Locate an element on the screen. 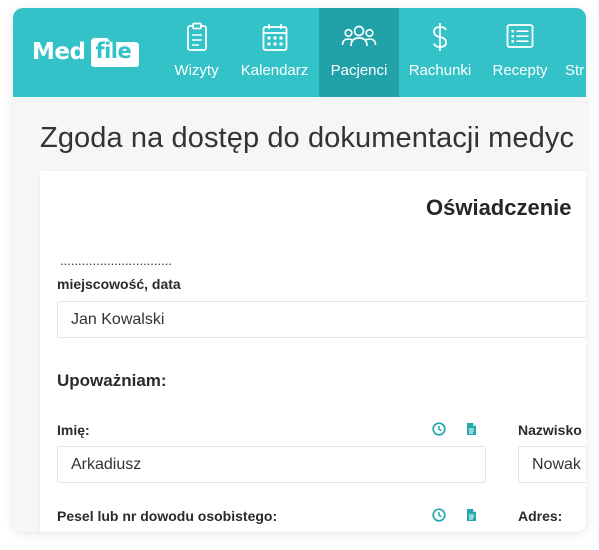  first-name-input: Arkadiusz is located at coordinates (271, 464).